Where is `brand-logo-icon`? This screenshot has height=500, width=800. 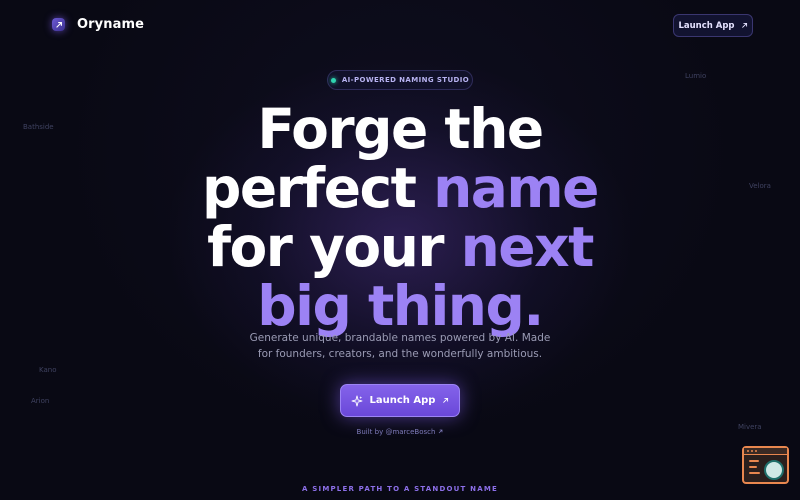 brand-logo-icon is located at coordinates (58, 24).